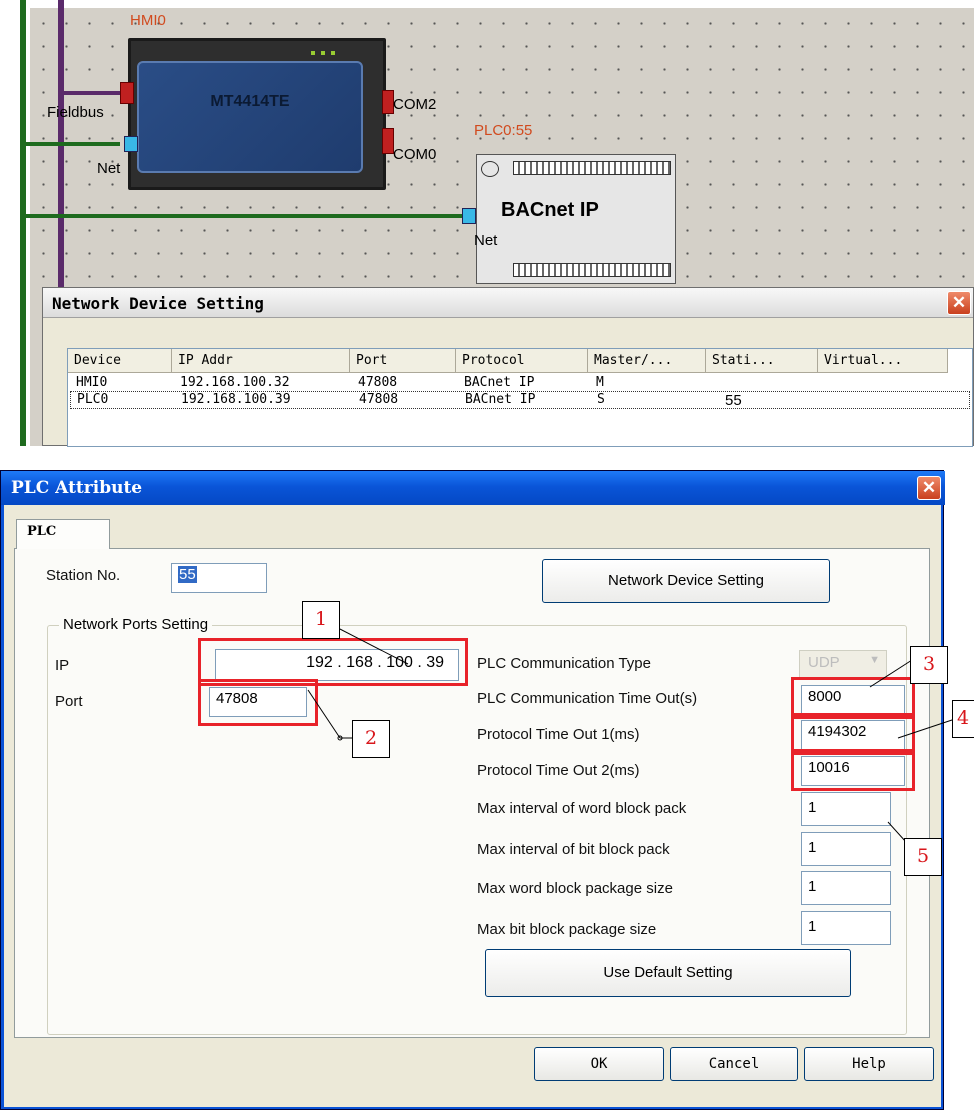  I want to click on callout-4: 4, so click(963, 719).